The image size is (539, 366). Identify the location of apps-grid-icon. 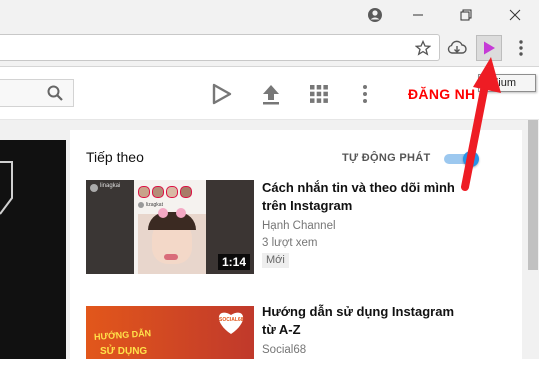
(319, 94).